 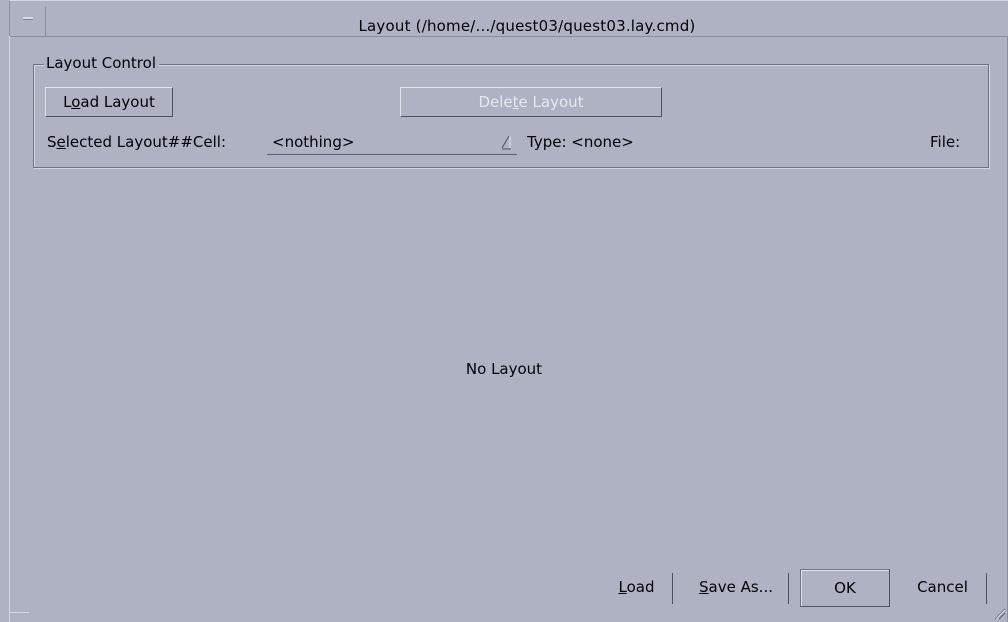 I want to click on load-layout-mnemonic: o, so click(x=76, y=102).